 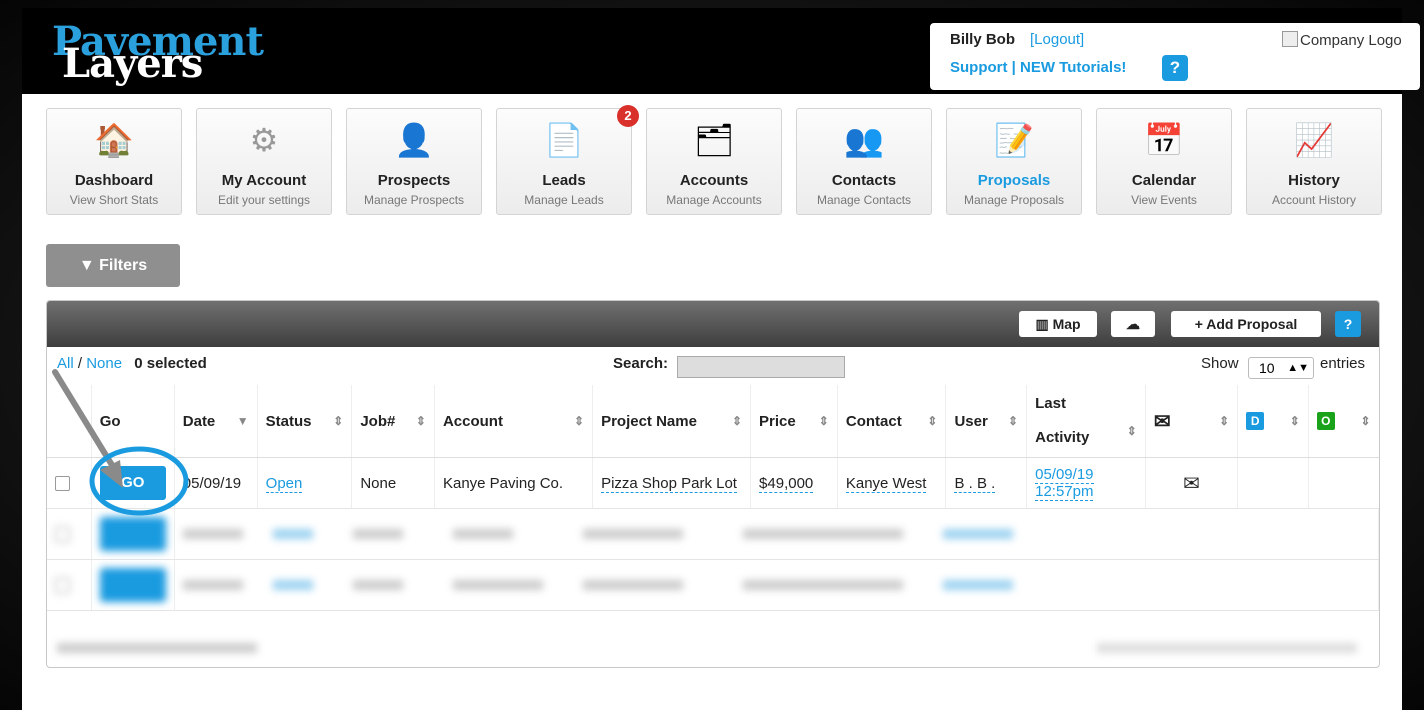 I want to click on col-d: D ⇕, so click(x=1273, y=421).